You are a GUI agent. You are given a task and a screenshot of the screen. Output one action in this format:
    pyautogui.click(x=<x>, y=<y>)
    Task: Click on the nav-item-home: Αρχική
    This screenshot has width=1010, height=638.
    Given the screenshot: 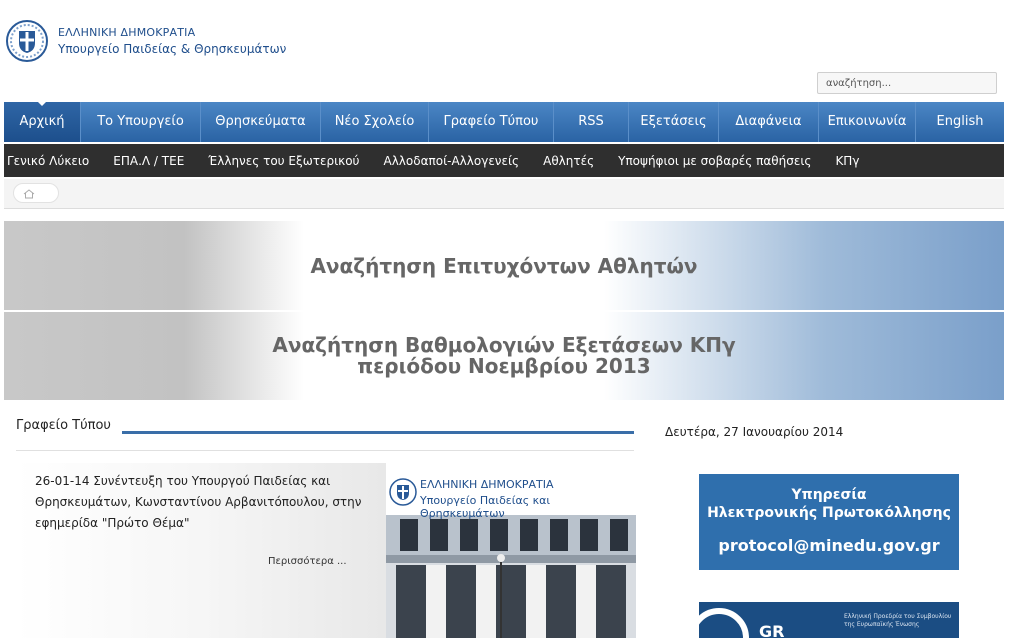 What is the action you would take?
    pyautogui.click(x=42, y=122)
    